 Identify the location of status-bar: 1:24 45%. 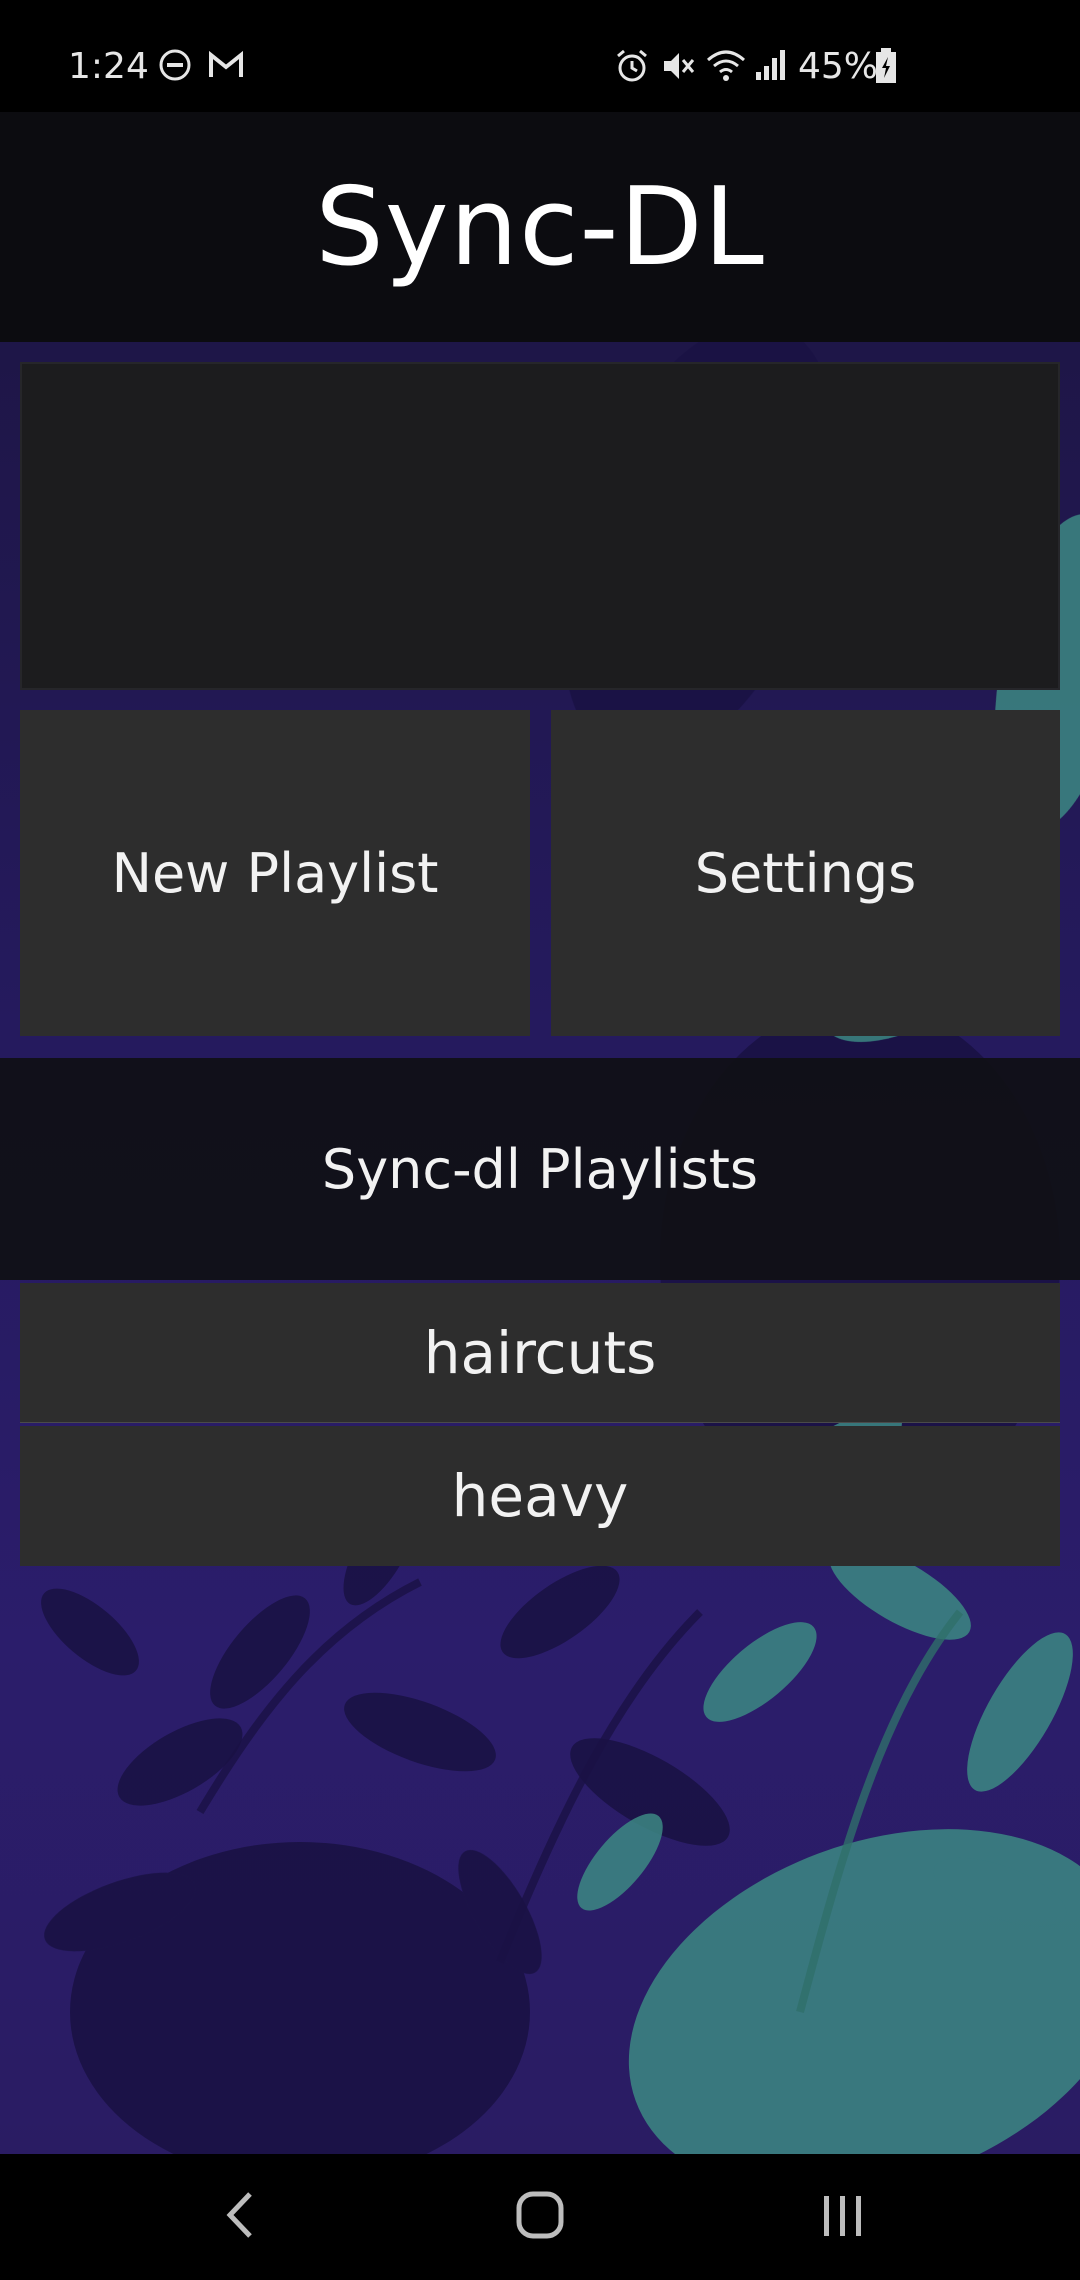
(540, 56).